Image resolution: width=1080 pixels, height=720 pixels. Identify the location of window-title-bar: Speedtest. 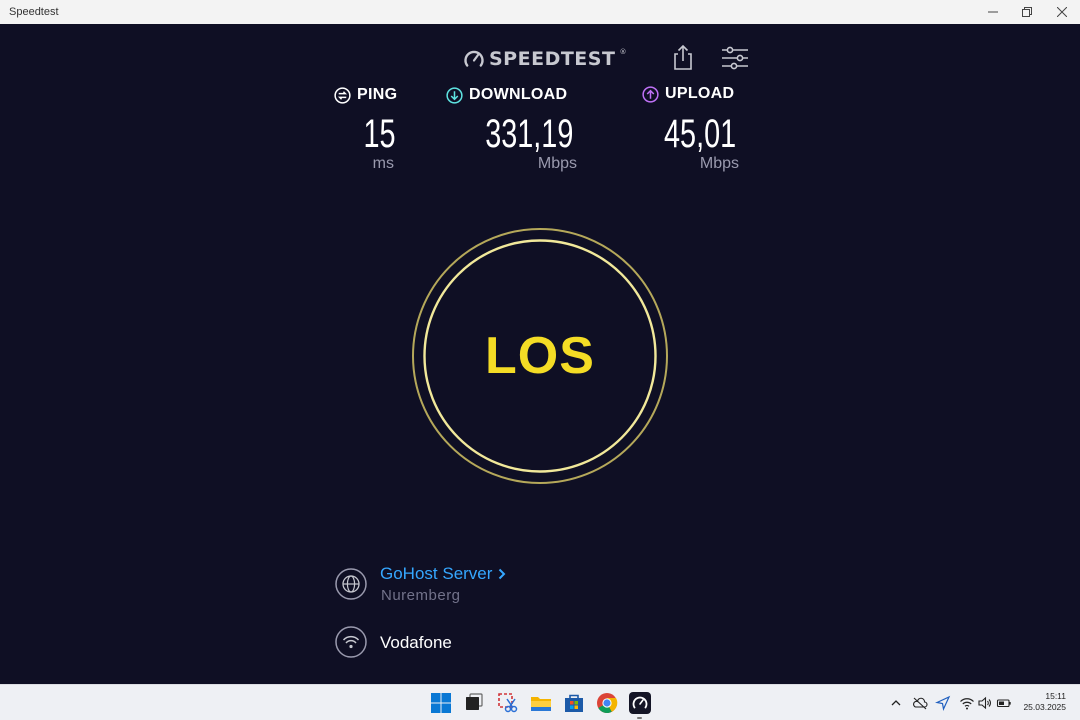
(540, 12).